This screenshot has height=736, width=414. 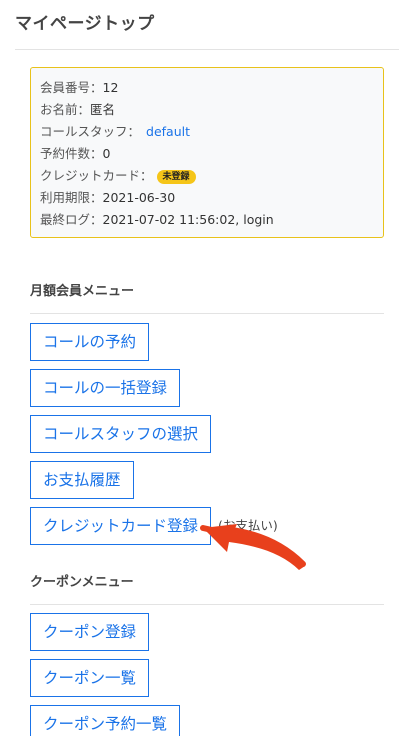 What do you see at coordinates (211, 132) in the screenshot?
I see `call-staff-row: コールスタッフ： default` at bounding box center [211, 132].